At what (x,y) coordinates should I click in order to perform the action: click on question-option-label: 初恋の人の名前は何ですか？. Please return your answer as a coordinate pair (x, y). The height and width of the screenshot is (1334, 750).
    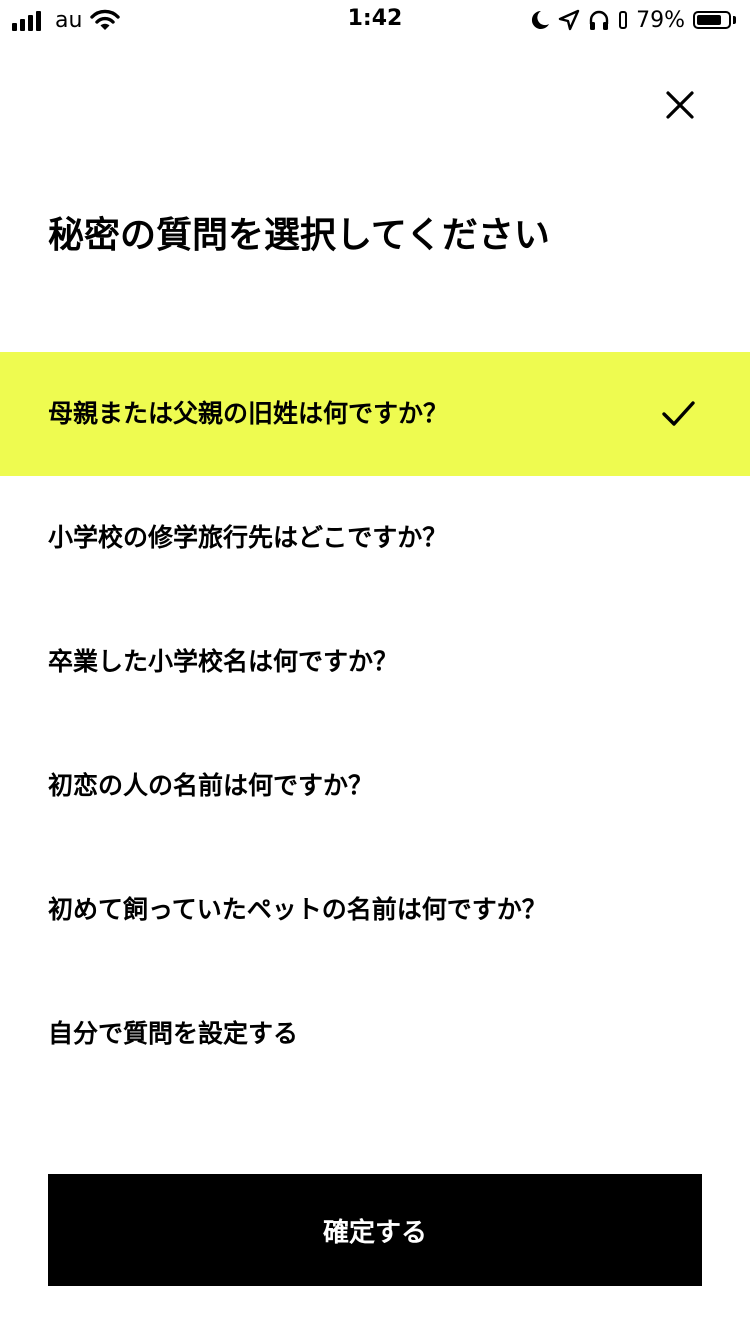
    Looking at the image, I should click on (211, 785).